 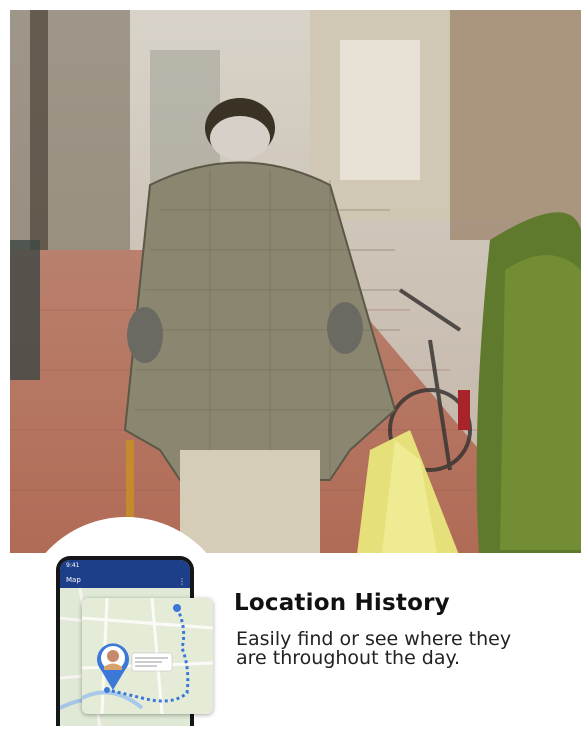 What do you see at coordinates (73, 580) in the screenshot?
I see `phone-app-title: Map` at bounding box center [73, 580].